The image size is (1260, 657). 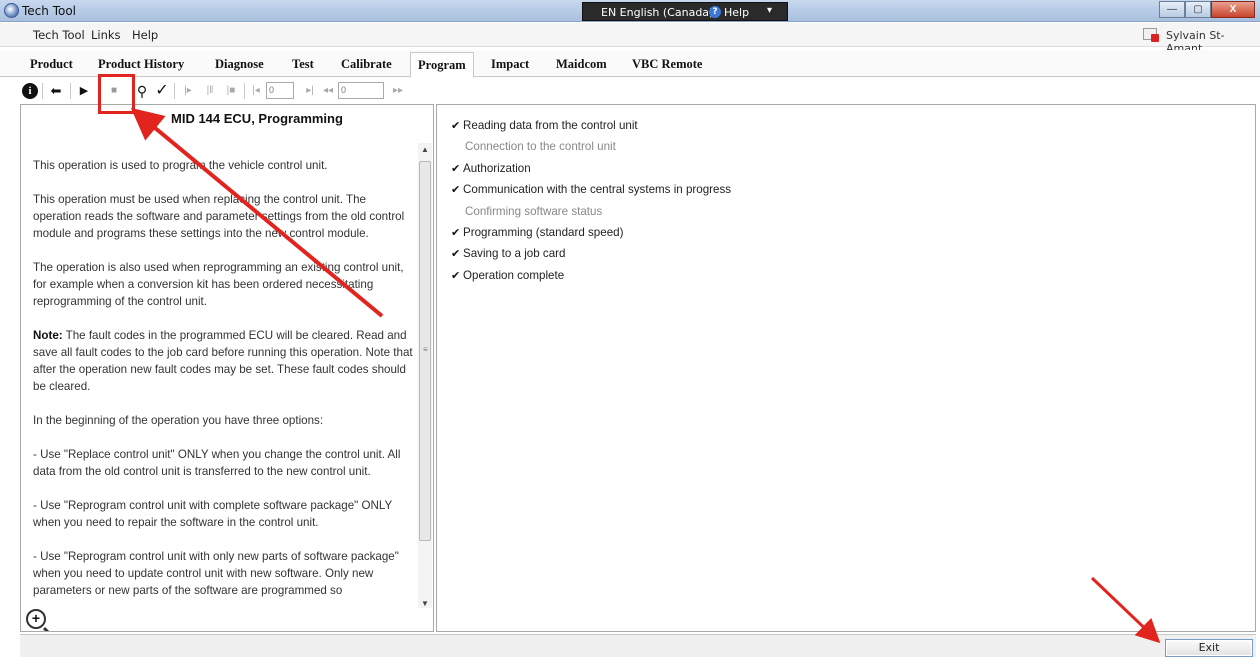 I want to click on operation-step: ✔ Reading data from the control unit, so click(x=591, y=129).